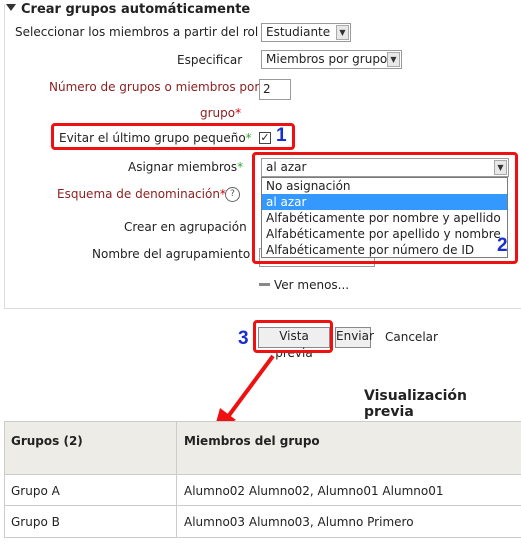 This screenshot has width=521, height=547. Describe the element at coordinates (47, 441) in the screenshot. I see `column-header-groups: Grupos (2)` at that location.